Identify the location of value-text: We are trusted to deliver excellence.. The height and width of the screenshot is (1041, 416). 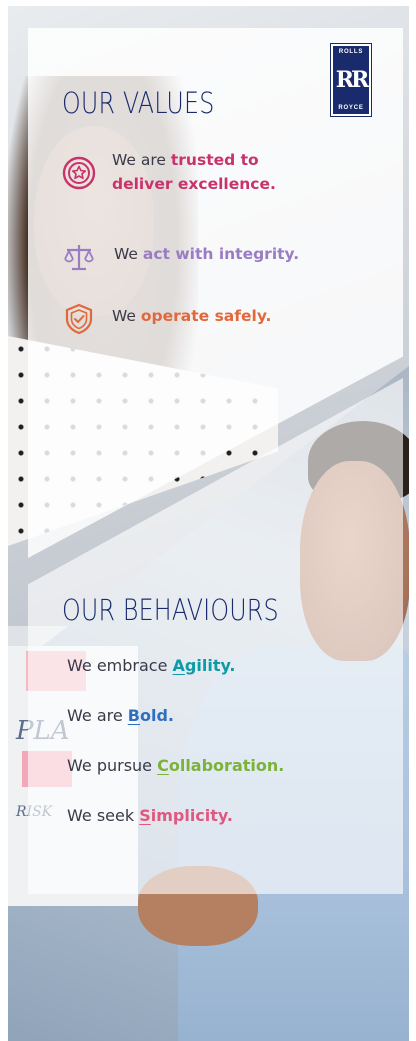
(212, 172).